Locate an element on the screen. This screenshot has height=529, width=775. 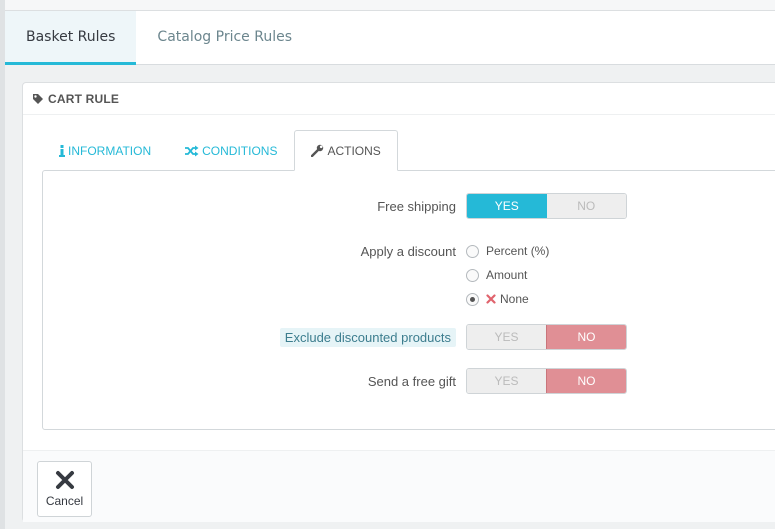
free-gift-switch: YES NO is located at coordinates (546, 381).